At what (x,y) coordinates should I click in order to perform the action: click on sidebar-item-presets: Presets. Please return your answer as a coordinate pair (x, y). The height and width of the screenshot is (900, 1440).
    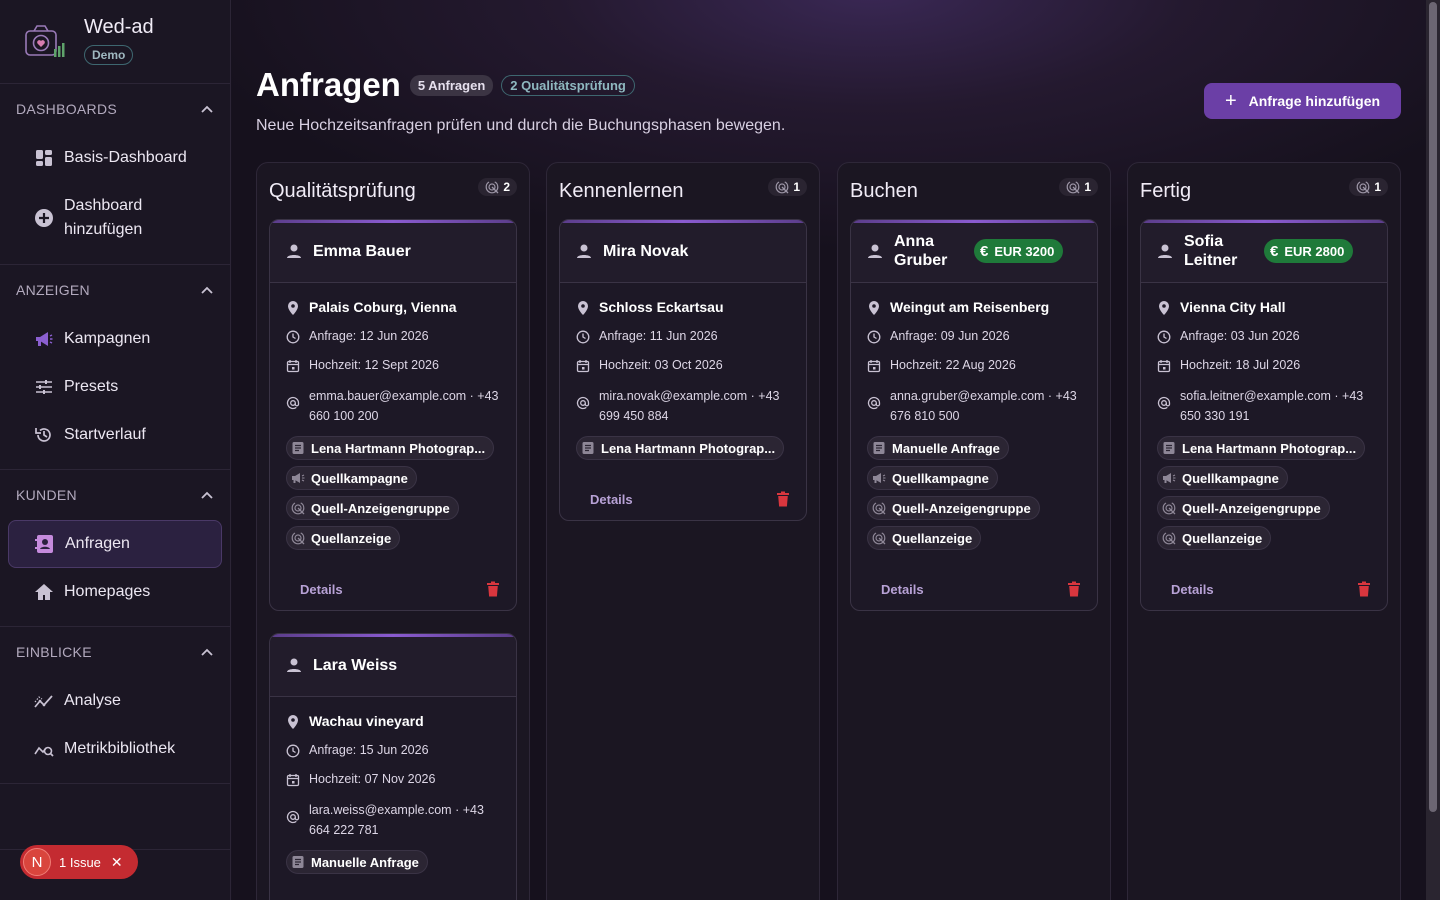
    Looking at the image, I should click on (115, 387).